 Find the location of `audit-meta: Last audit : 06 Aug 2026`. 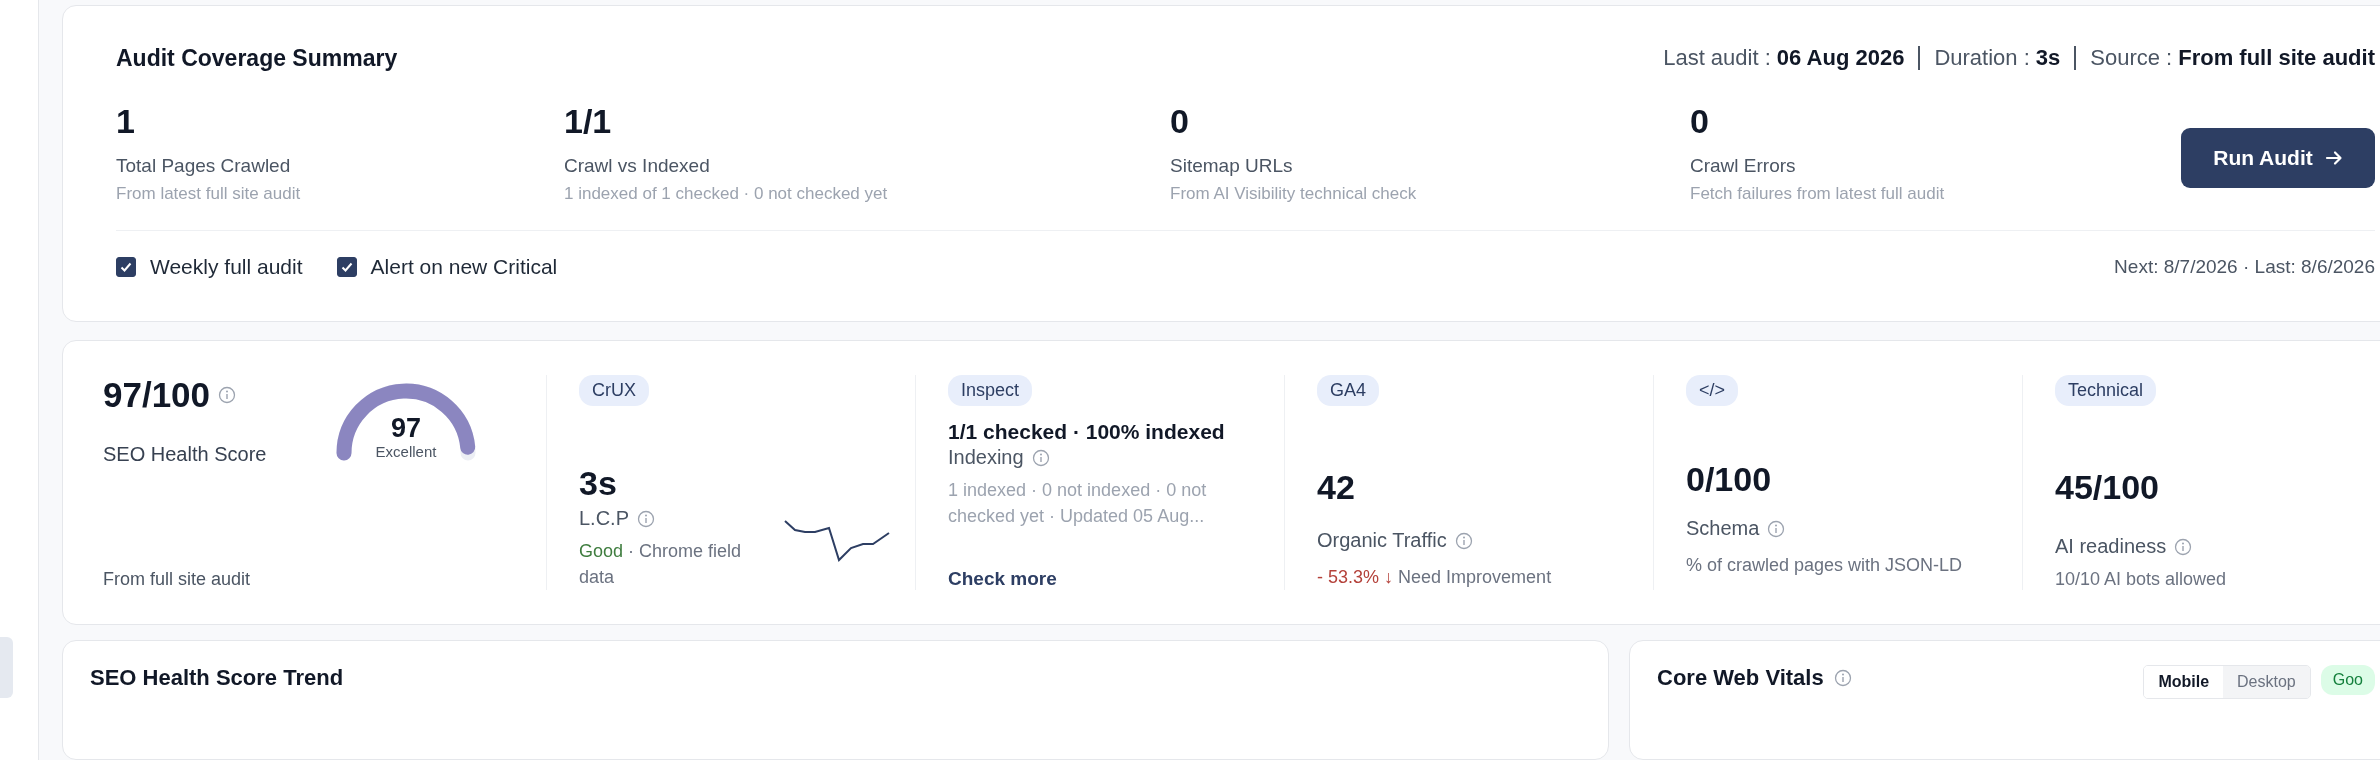

audit-meta: Last audit : 06 Aug 2026 is located at coordinates (1784, 58).